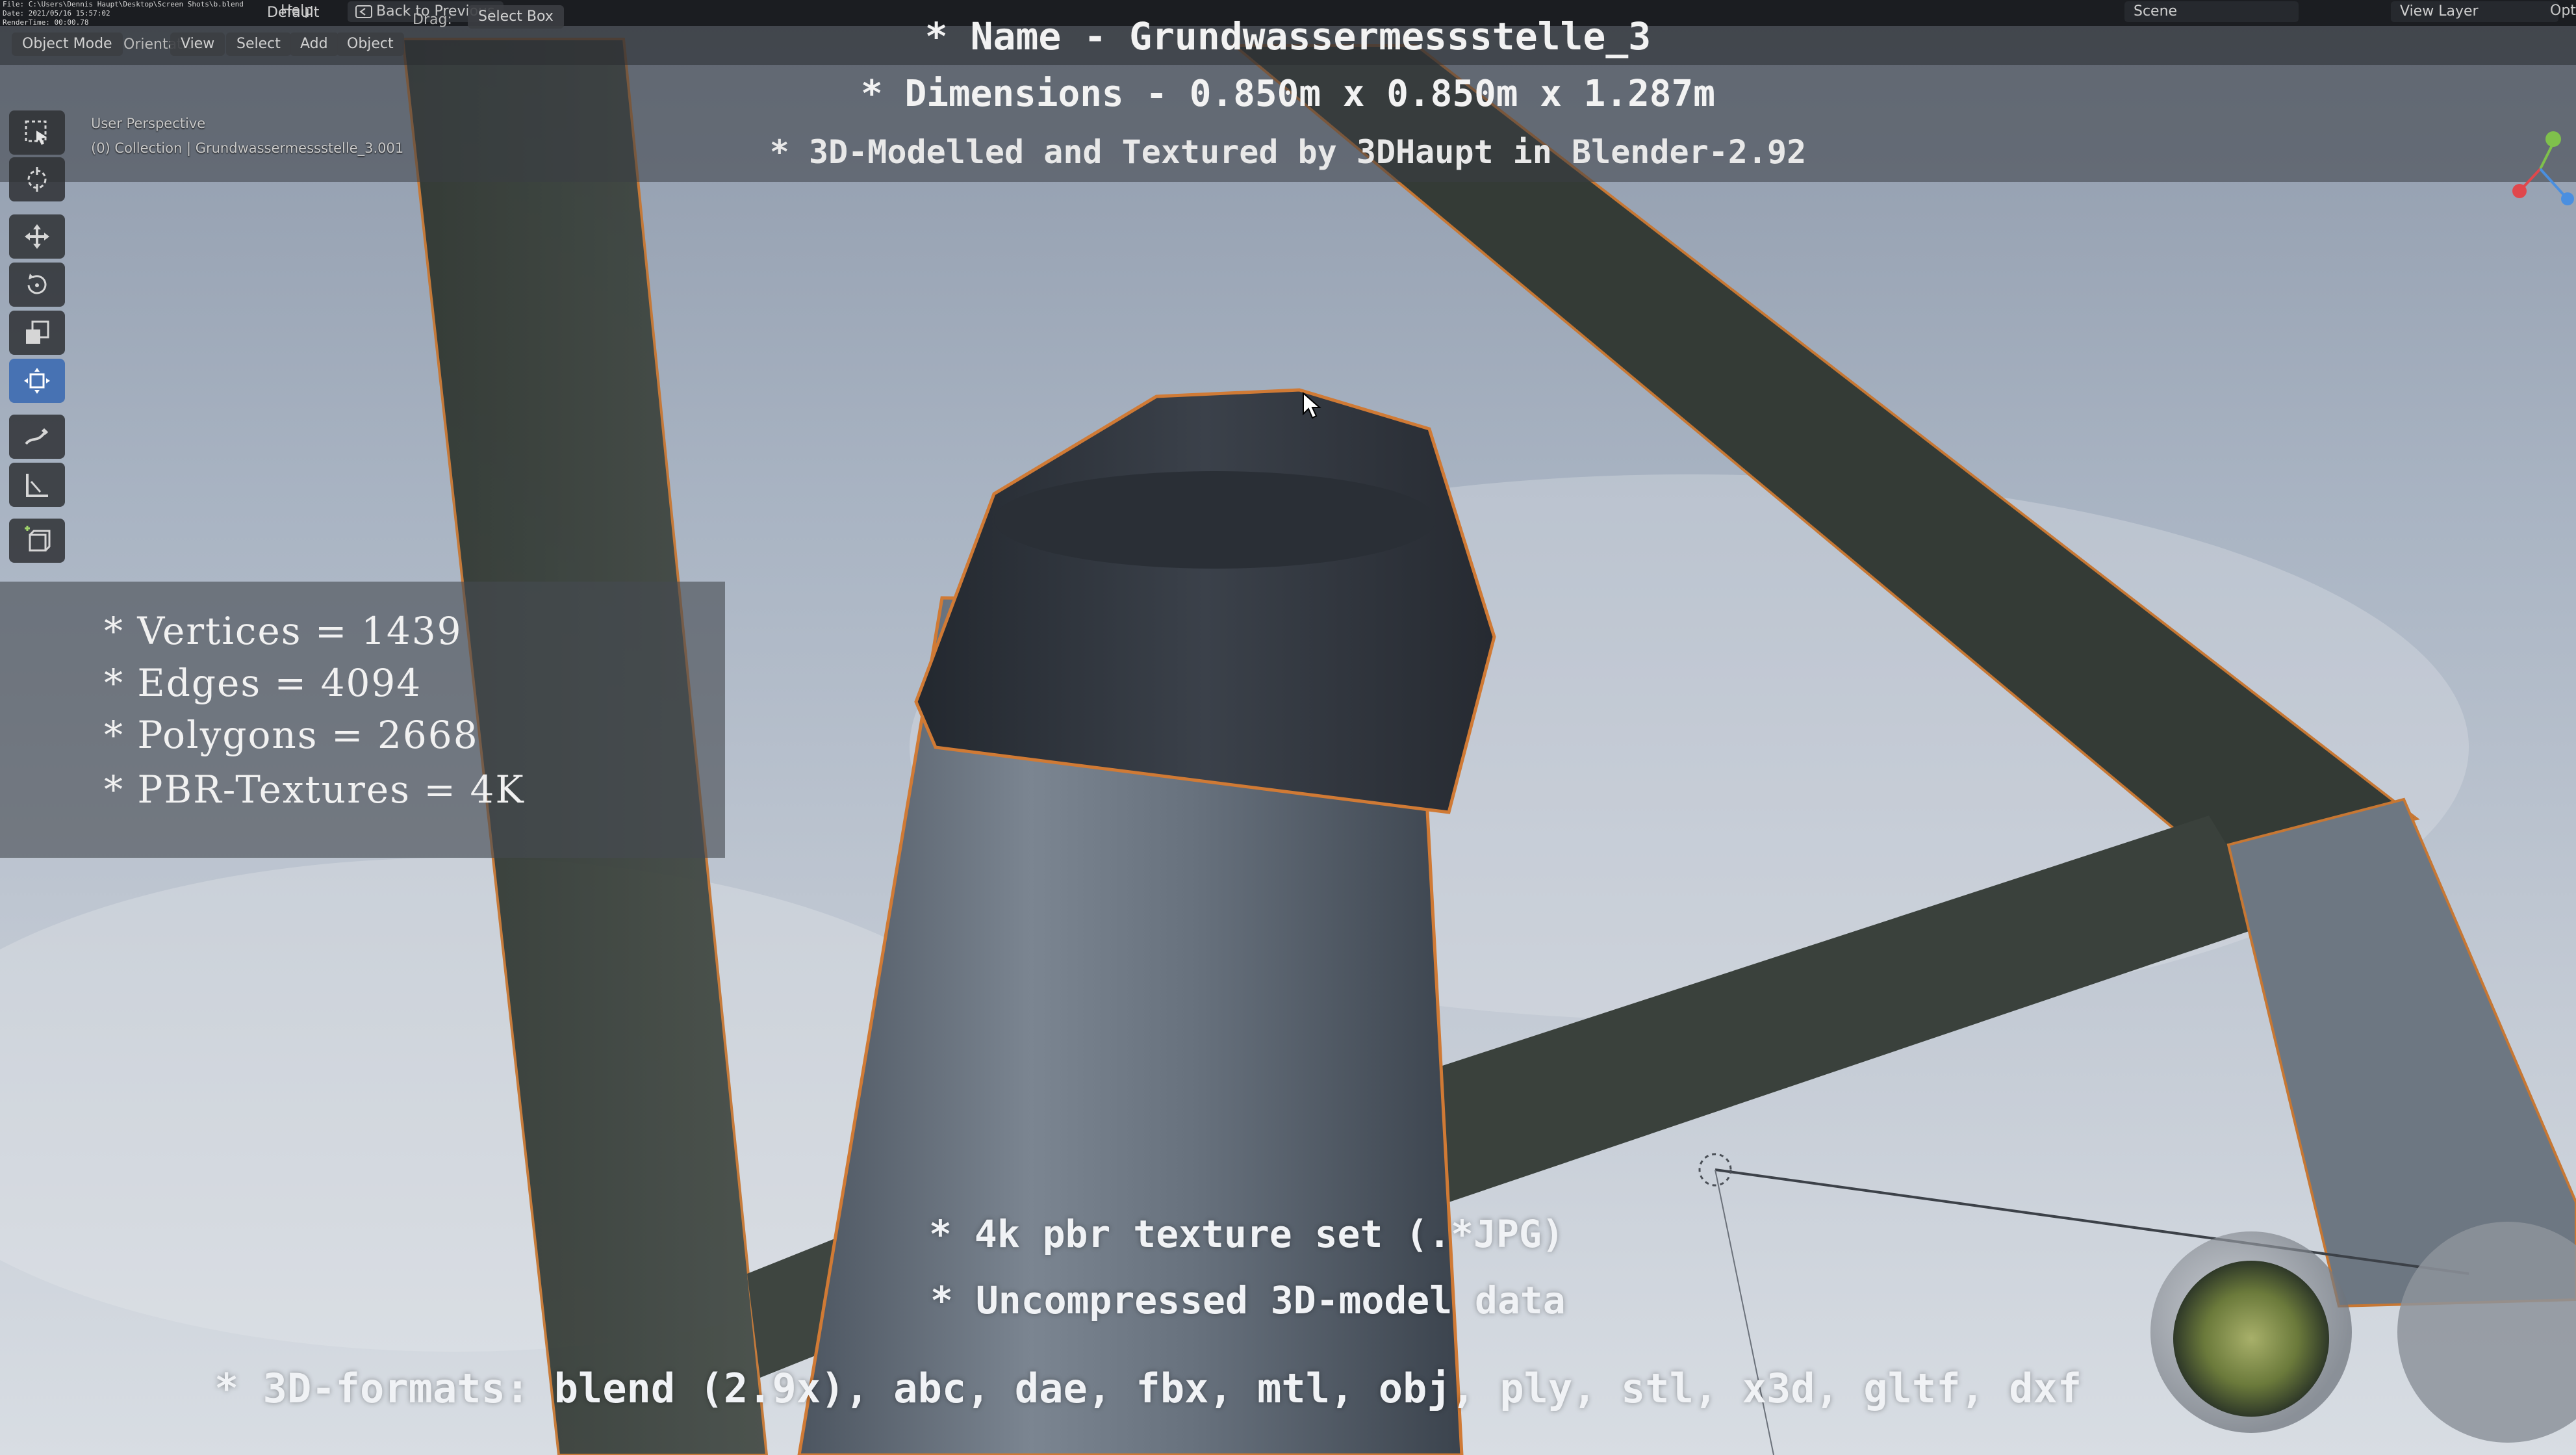 The image size is (2576, 1455). Describe the element at coordinates (1248, 1300) in the screenshot. I see `feature-model-data: * Uncompressed 3D-model data` at that location.